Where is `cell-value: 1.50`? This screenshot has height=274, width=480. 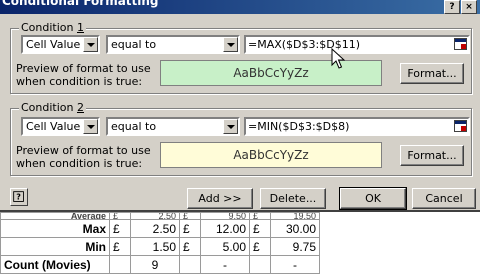 cell-value: 1.50 is located at coordinates (155, 246).